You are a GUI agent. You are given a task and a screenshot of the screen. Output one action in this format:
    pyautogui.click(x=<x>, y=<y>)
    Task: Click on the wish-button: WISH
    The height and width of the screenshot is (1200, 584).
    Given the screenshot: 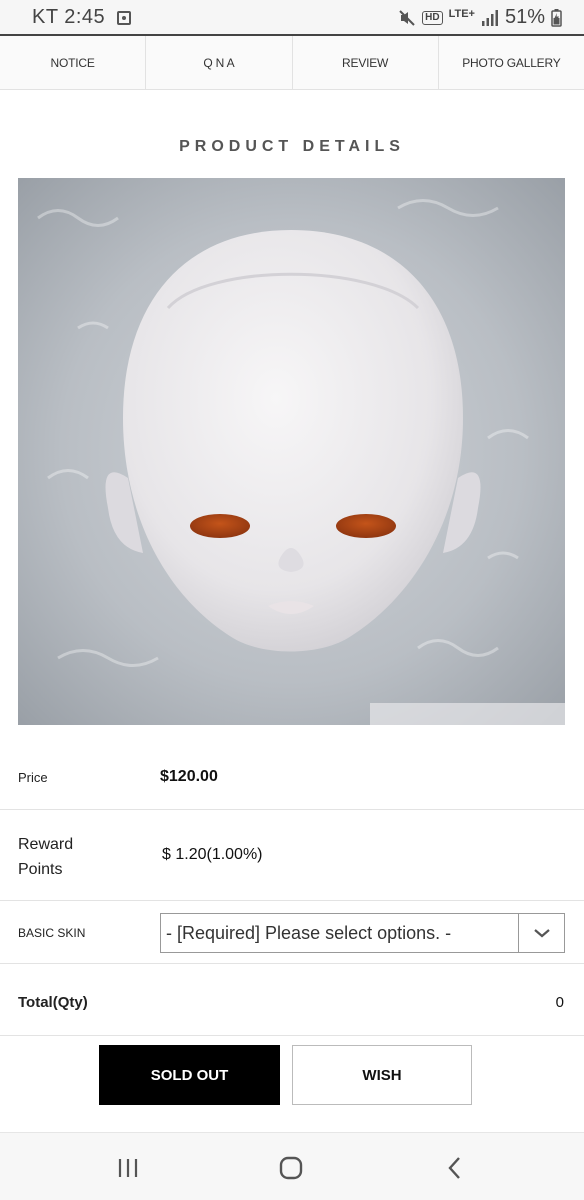 What is the action you would take?
    pyautogui.click(x=382, y=1075)
    